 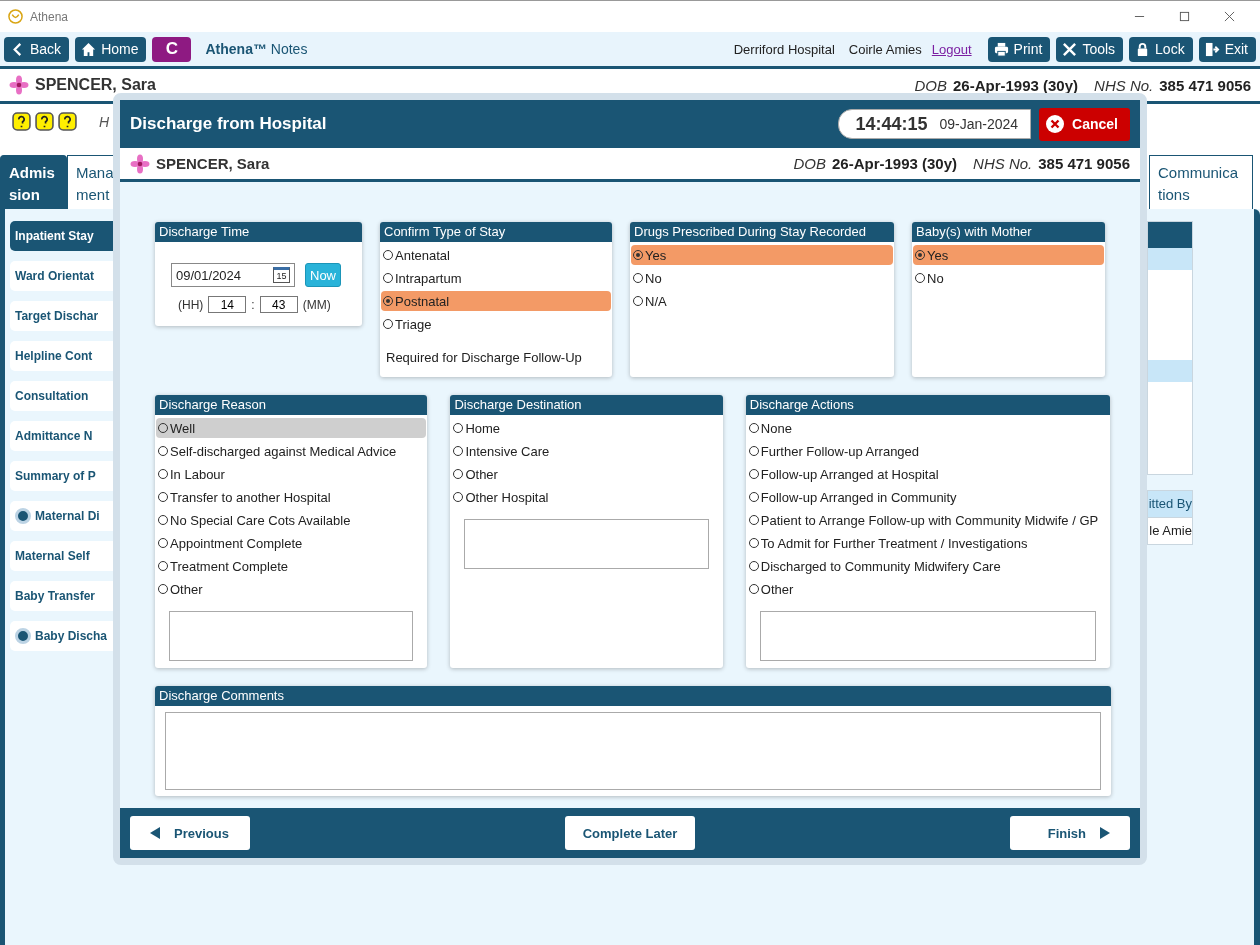 What do you see at coordinates (228, 124) in the screenshot?
I see `dialog-title: Discharge from Hospital` at bounding box center [228, 124].